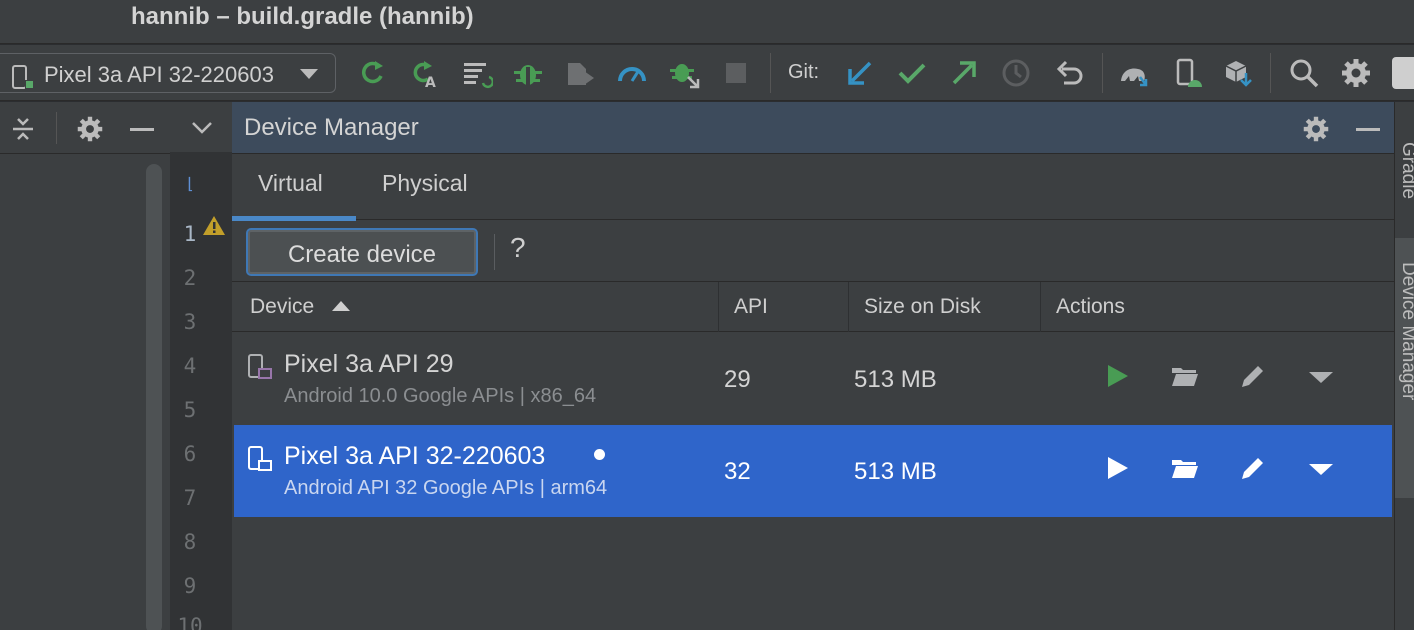 The image size is (1414, 630). Describe the element at coordinates (1238, 73) in the screenshot. I see `sdk-manager-icon` at that location.